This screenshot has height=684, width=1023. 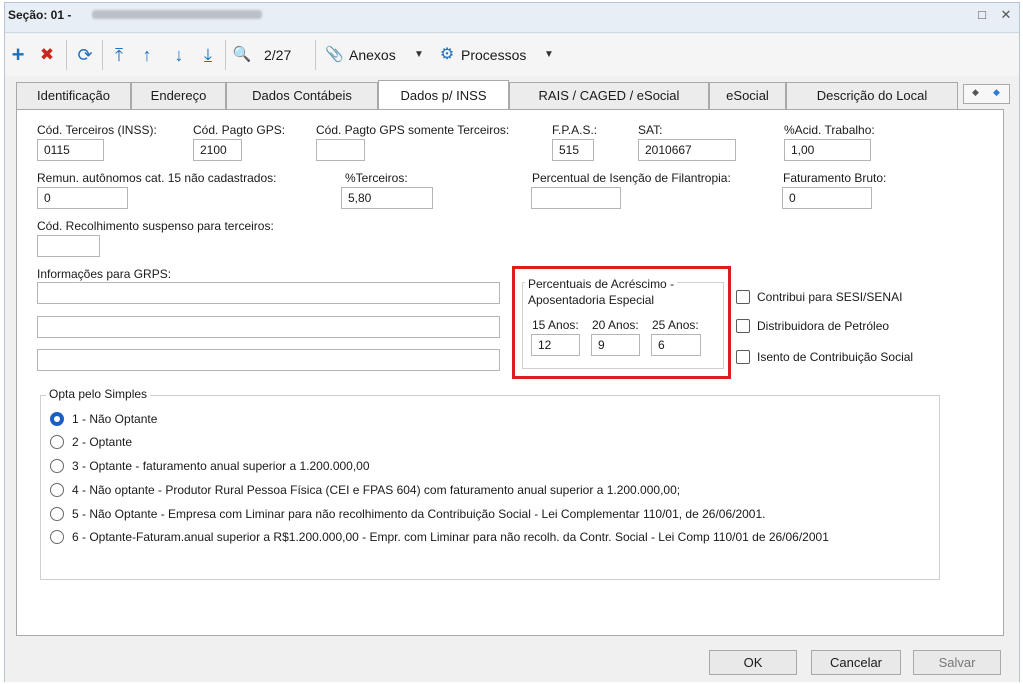 I want to click on close-icon: ✕, so click(x=1006, y=15).